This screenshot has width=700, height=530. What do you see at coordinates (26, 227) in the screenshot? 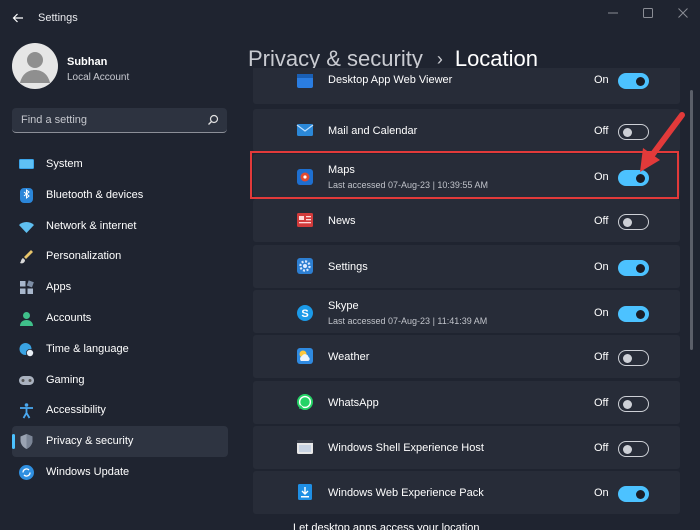
I see `wifi-icon` at bounding box center [26, 227].